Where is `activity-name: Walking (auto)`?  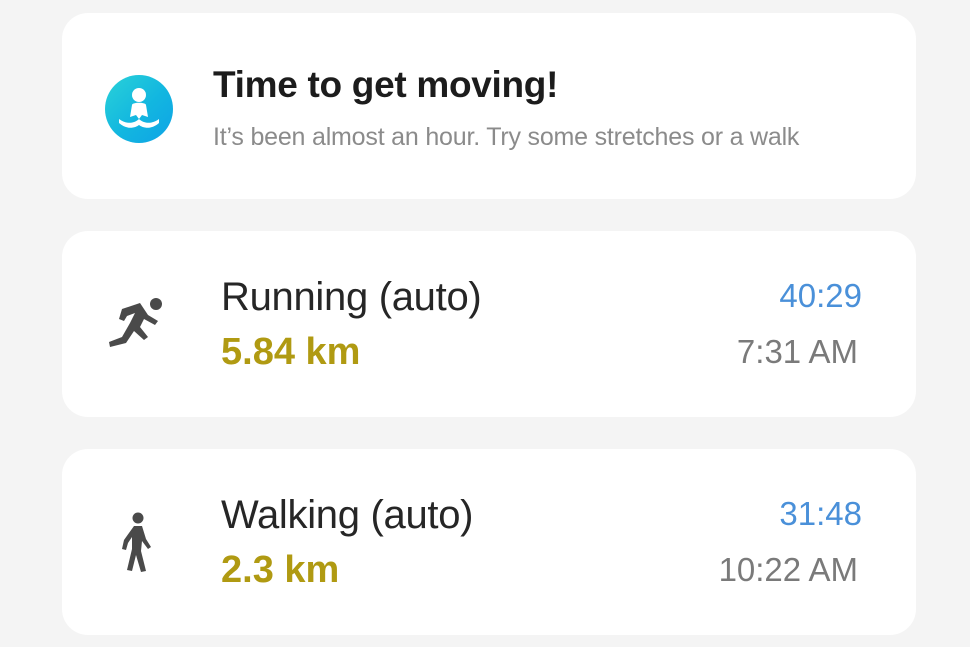
activity-name: Walking (auto) is located at coordinates (347, 515).